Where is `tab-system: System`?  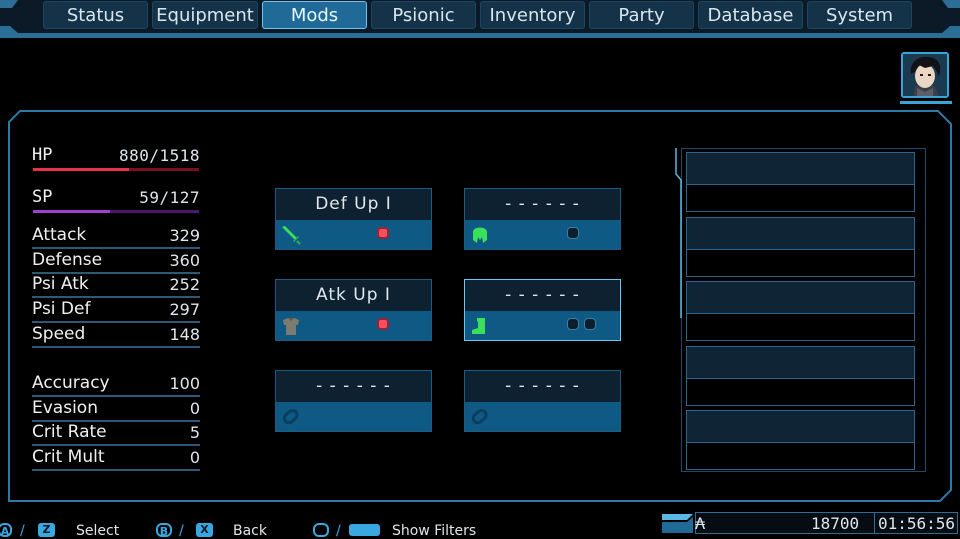 tab-system: System is located at coordinates (859, 15).